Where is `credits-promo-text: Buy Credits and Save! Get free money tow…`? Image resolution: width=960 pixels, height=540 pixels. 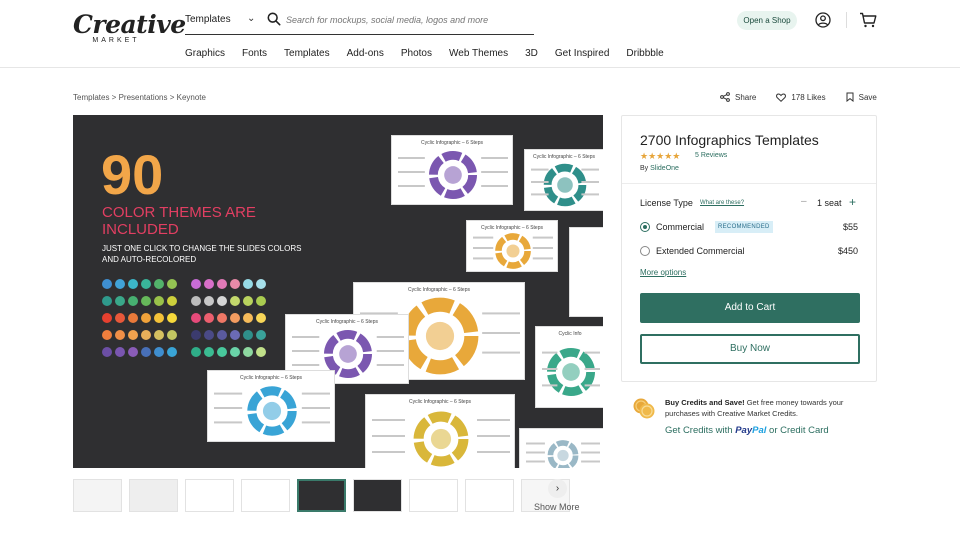 credits-promo-text: Buy Credits and Save! Get free money tow… is located at coordinates (770, 408).